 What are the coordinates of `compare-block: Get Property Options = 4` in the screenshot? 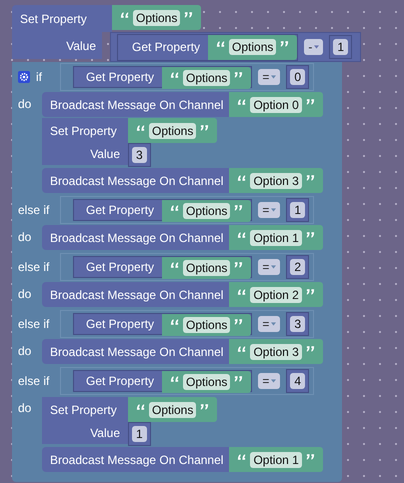 It's located at (187, 380).